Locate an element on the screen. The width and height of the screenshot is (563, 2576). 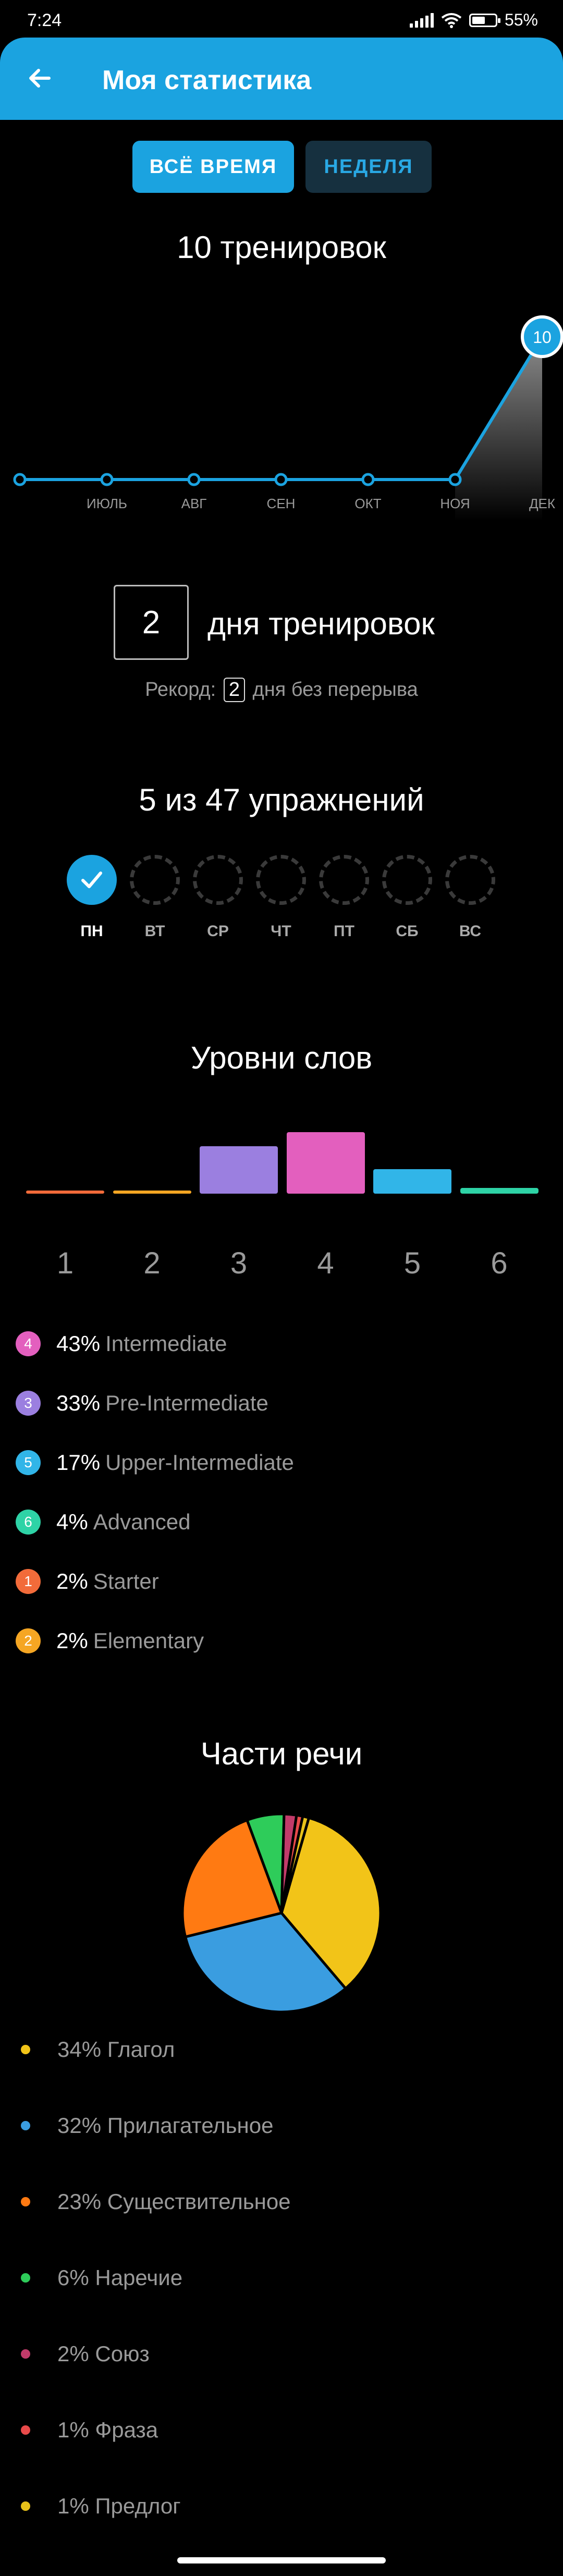
day-2: ВТ is located at coordinates (155, 897).